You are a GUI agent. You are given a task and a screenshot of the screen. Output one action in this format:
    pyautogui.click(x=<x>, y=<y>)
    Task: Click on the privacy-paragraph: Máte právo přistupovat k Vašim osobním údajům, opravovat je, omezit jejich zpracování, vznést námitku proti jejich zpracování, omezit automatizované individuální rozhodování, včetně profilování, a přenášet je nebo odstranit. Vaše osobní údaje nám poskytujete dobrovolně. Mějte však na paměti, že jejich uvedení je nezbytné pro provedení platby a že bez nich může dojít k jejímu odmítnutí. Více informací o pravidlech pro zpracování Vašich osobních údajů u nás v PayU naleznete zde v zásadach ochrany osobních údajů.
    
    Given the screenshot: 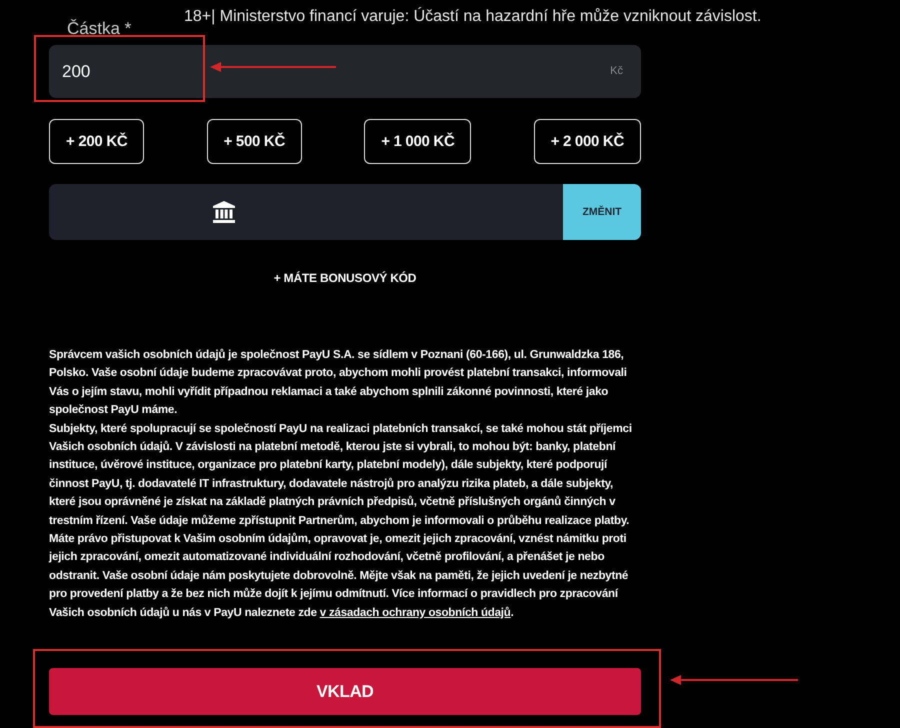 What is the action you would take?
    pyautogui.click(x=339, y=576)
    